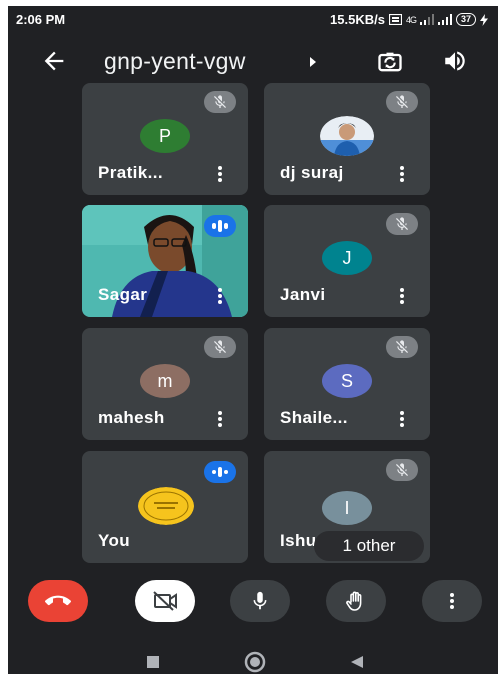 This screenshot has width=502, height=674. I want to click on avatar: P, so click(165, 136).